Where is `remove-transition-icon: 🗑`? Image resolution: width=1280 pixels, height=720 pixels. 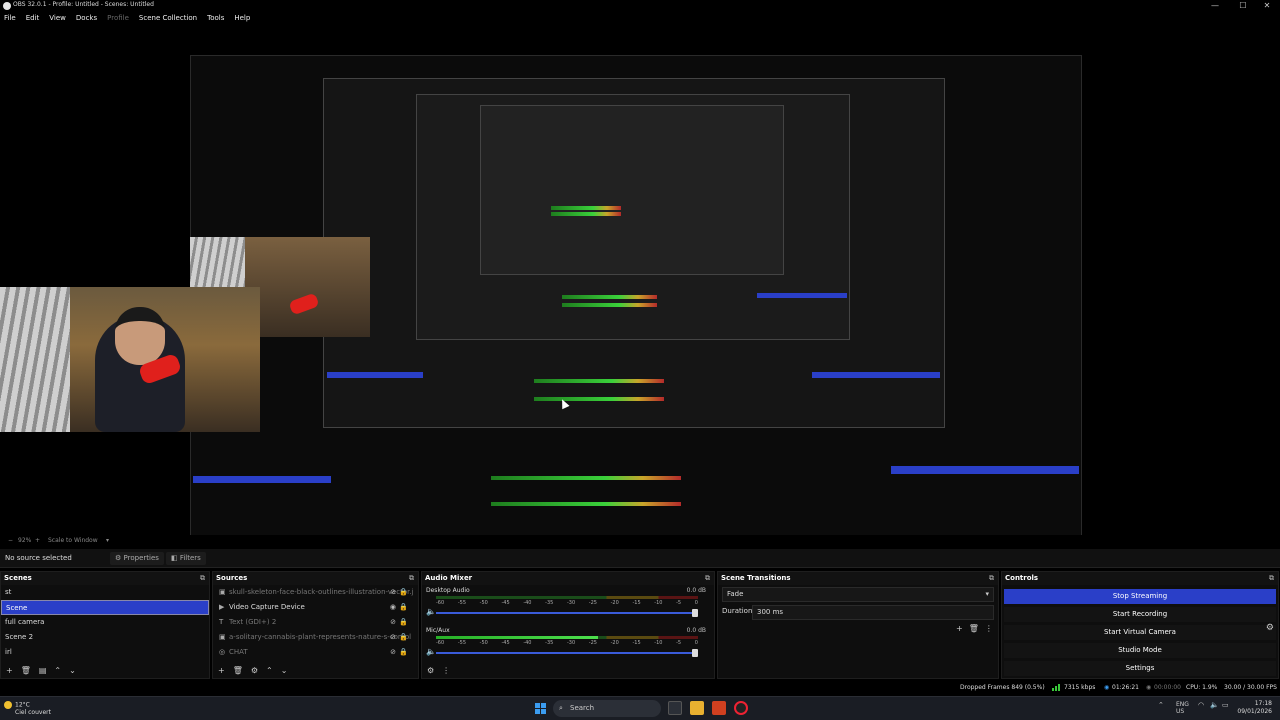 remove-transition-icon: 🗑 is located at coordinates (974, 628).